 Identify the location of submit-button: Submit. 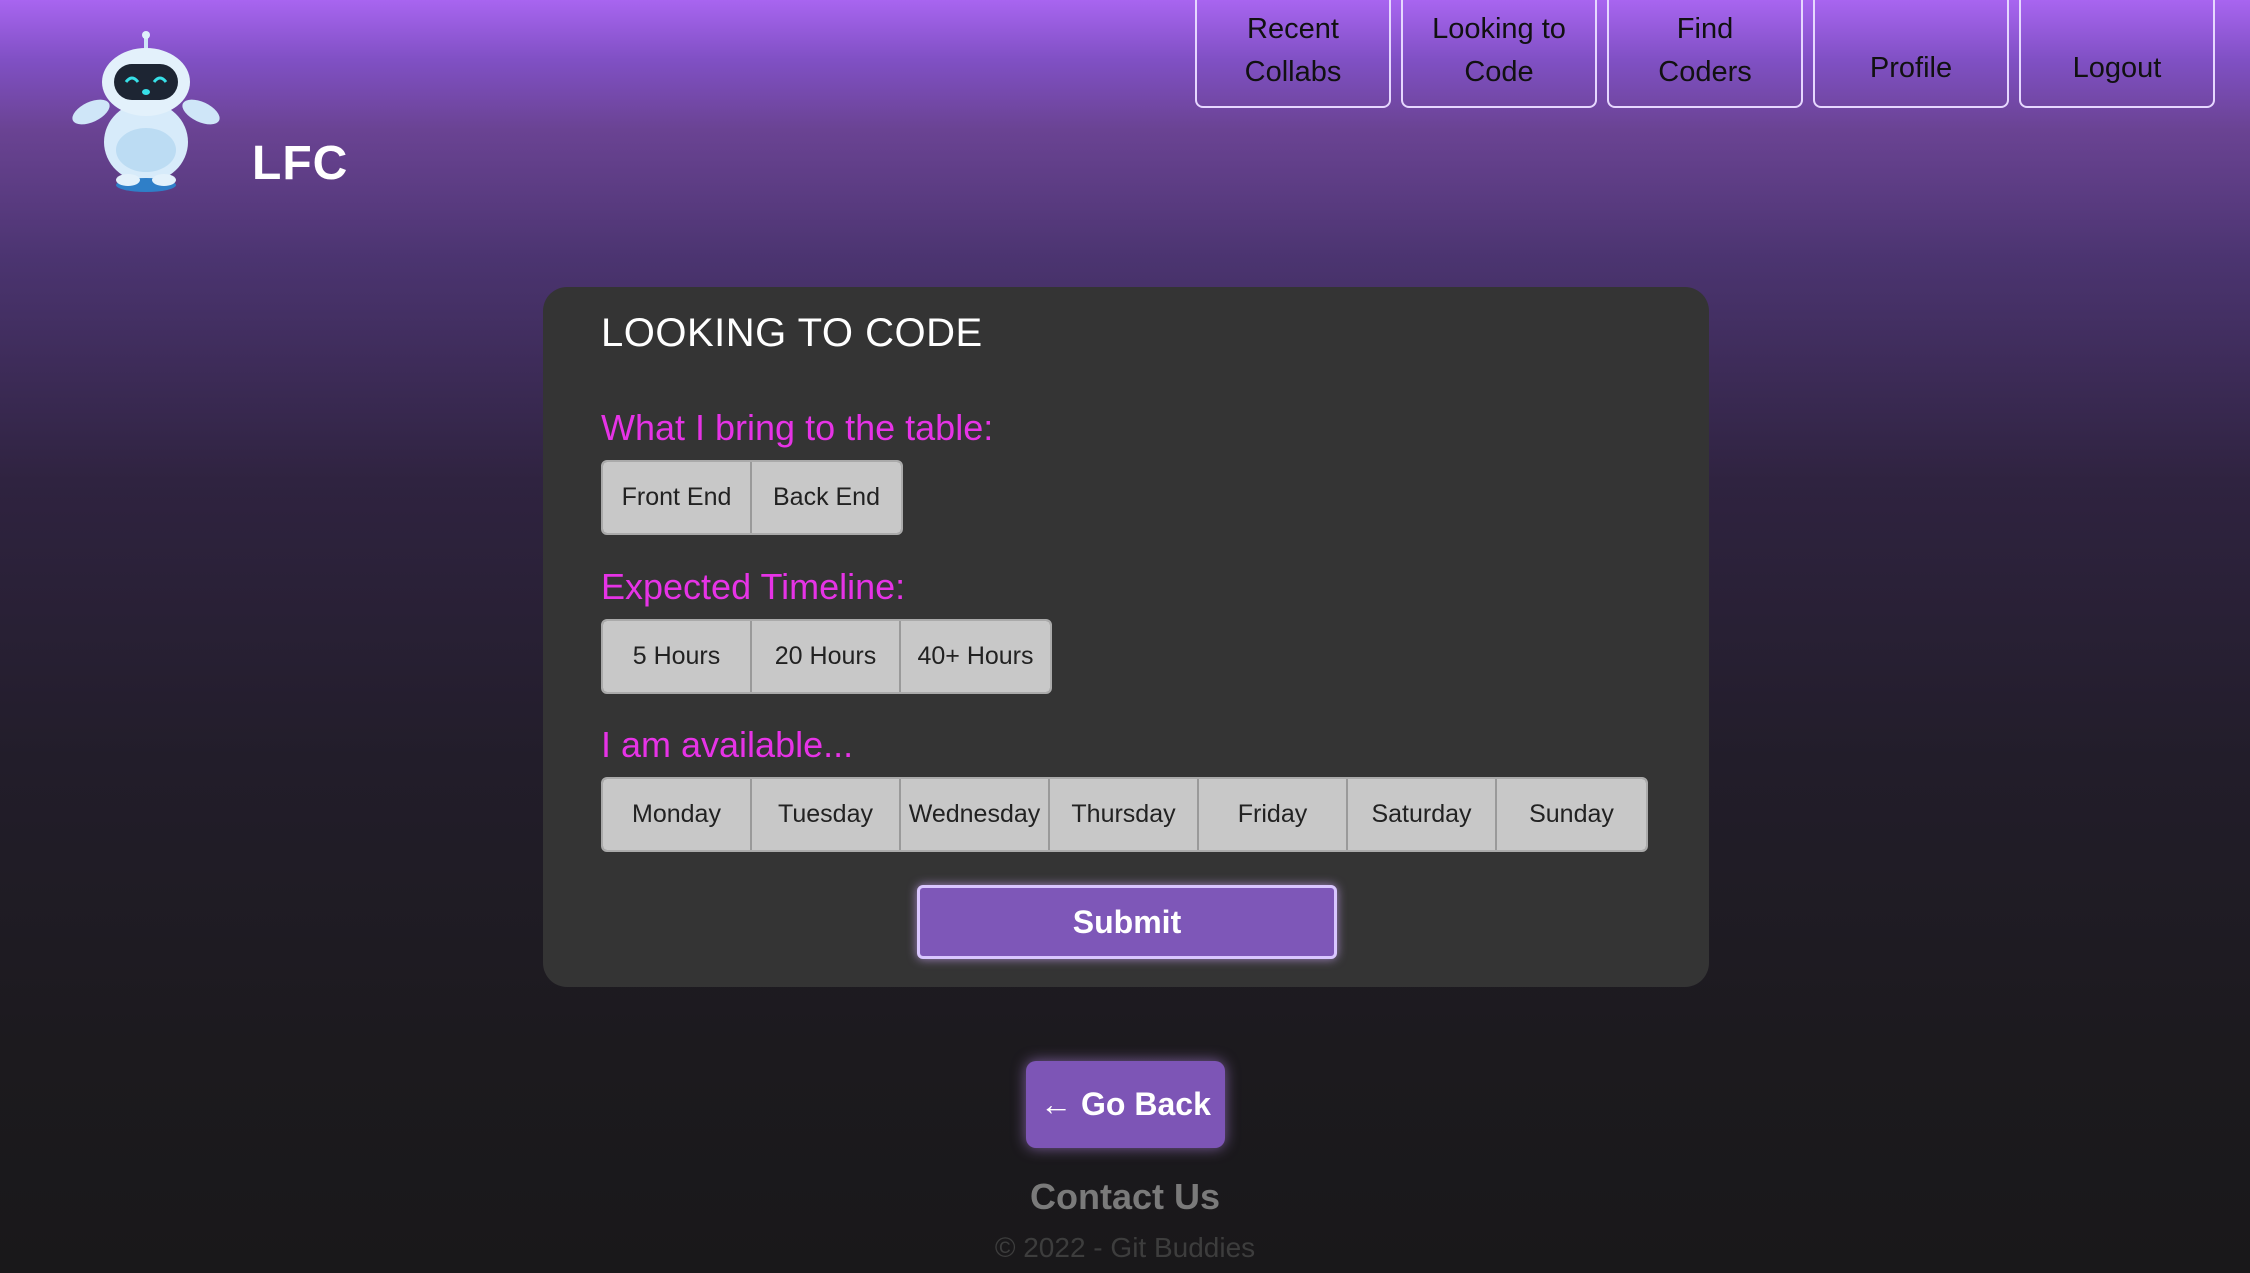
(1127, 922).